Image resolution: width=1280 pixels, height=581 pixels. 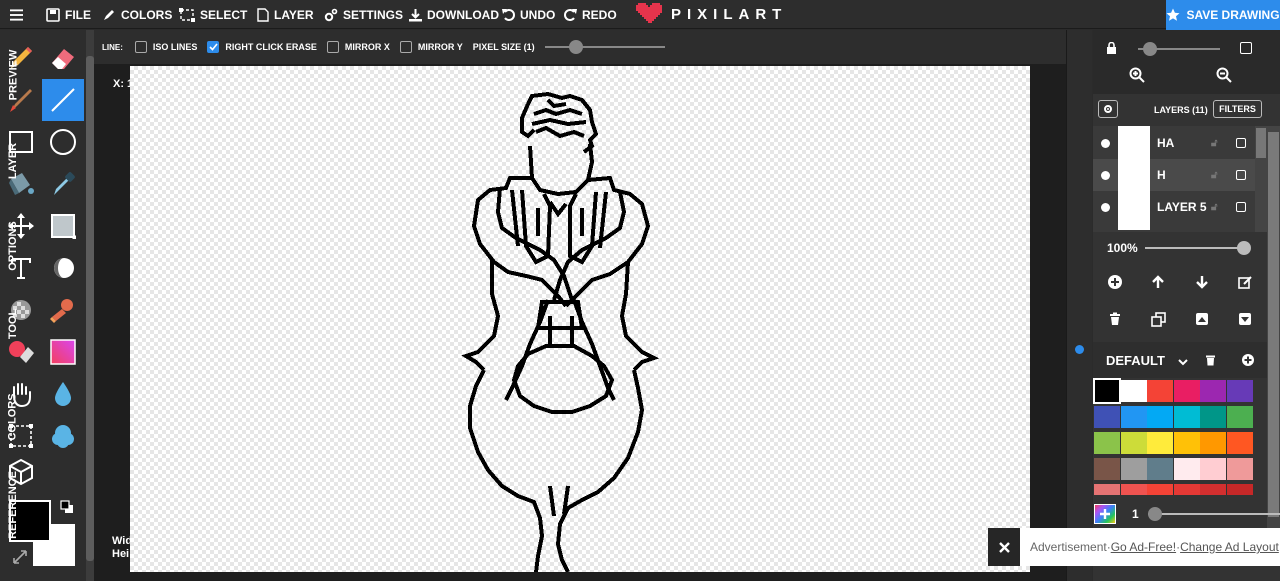 What do you see at coordinates (332, 47) in the screenshot?
I see `mirror-x-checkbox` at bounding box center [332, 47].